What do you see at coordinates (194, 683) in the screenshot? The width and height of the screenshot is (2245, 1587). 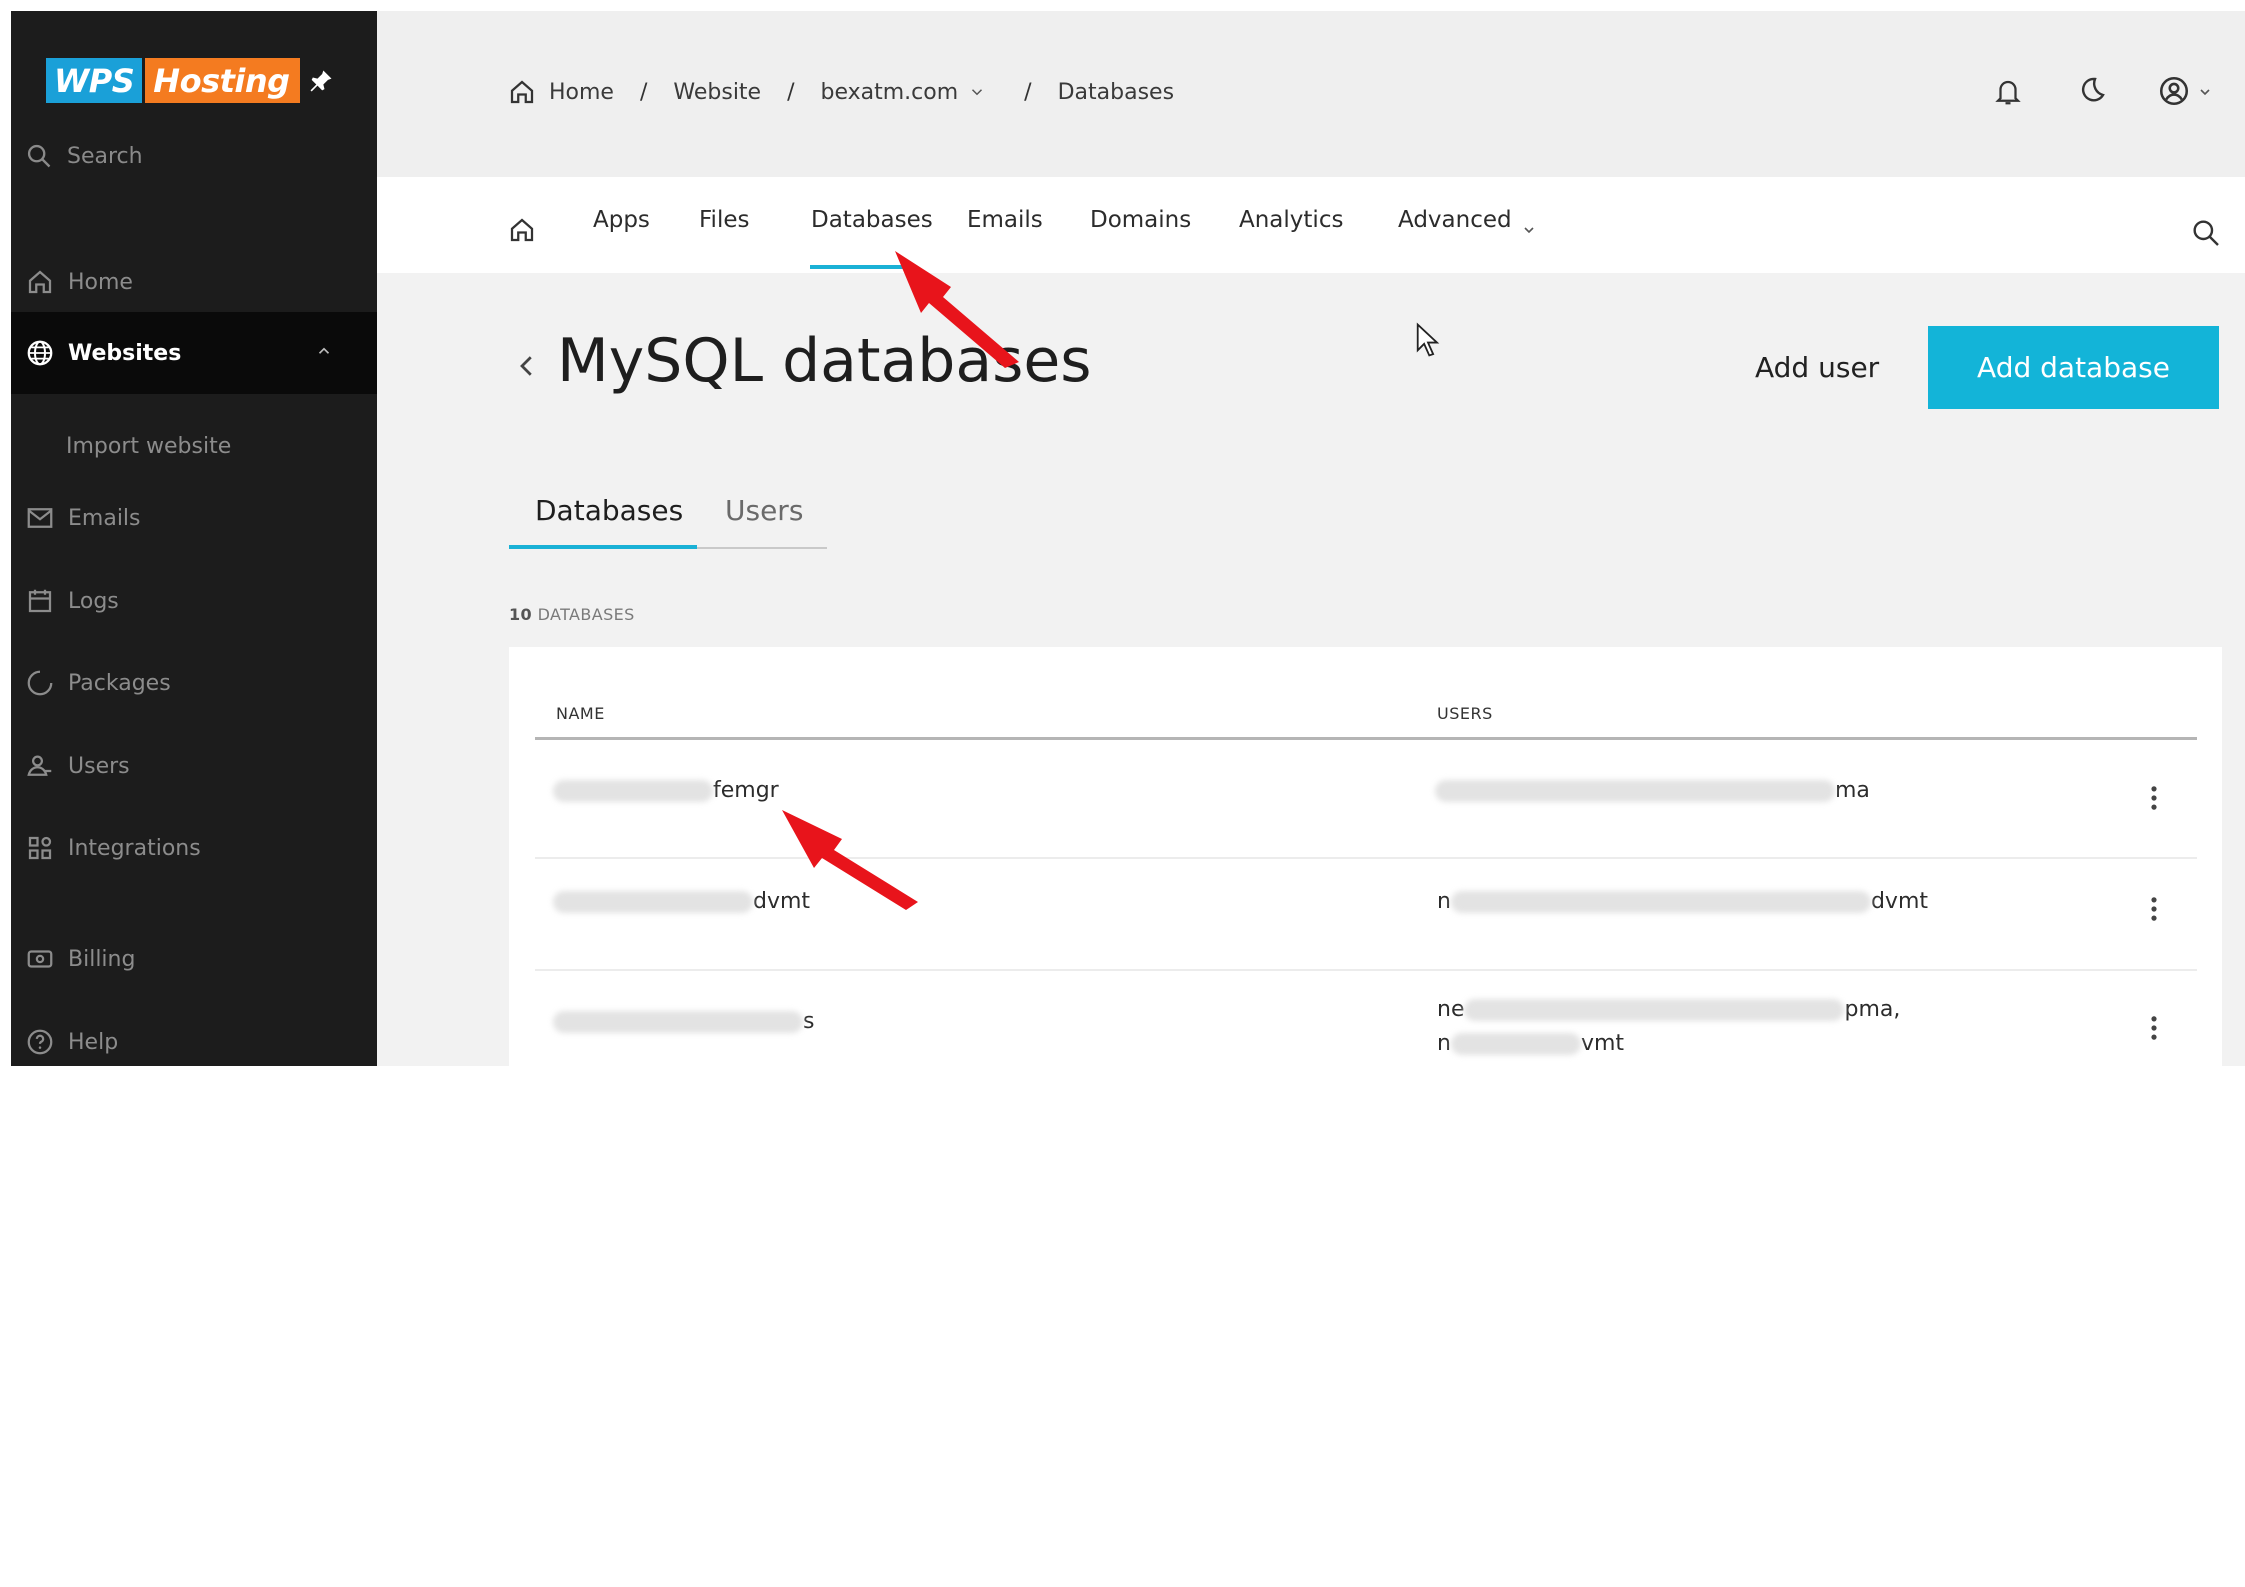 I see `sidebar-item-packages: Packages` at bounding box center [194, 683].